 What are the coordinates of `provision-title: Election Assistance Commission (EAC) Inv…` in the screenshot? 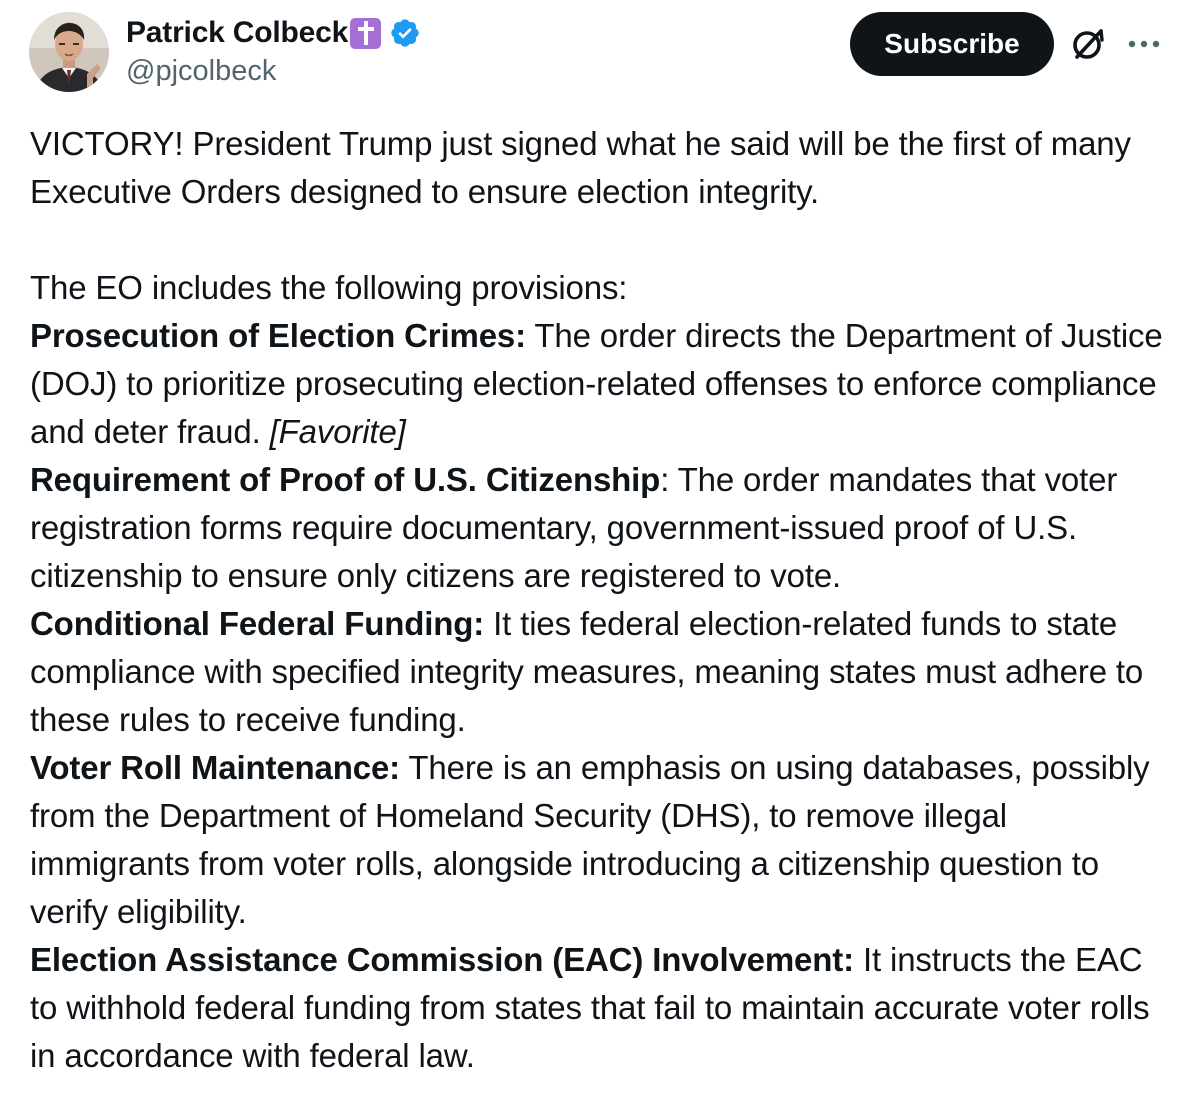 It's located at (442, 959).